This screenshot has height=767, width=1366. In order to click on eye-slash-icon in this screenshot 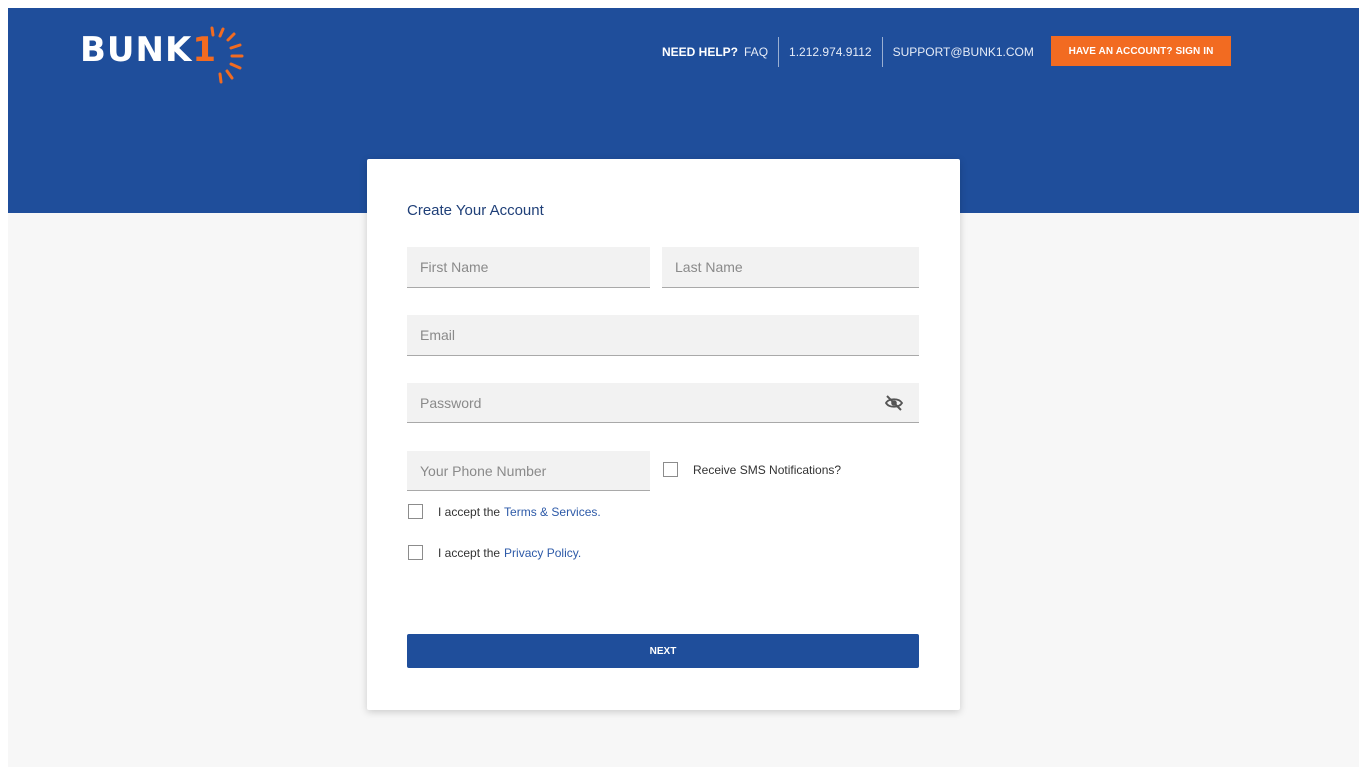, I will do `click(894, 403)`.